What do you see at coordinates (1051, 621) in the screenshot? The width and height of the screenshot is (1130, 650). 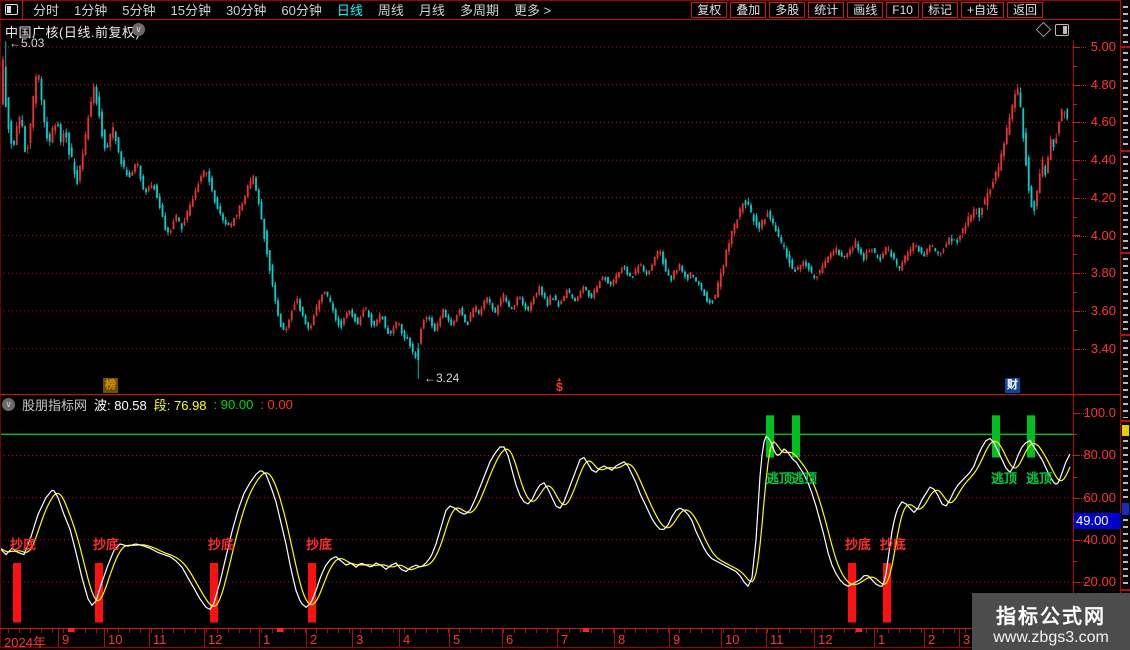 I see `watermark: 指标公式网 www.zbgs3.com` at bounding box center [1051, 621].